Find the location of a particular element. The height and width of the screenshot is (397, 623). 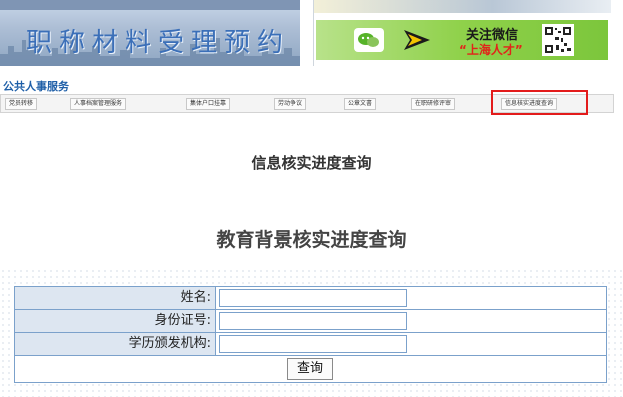

qr-code-icon is located at coordinates (558, 40).